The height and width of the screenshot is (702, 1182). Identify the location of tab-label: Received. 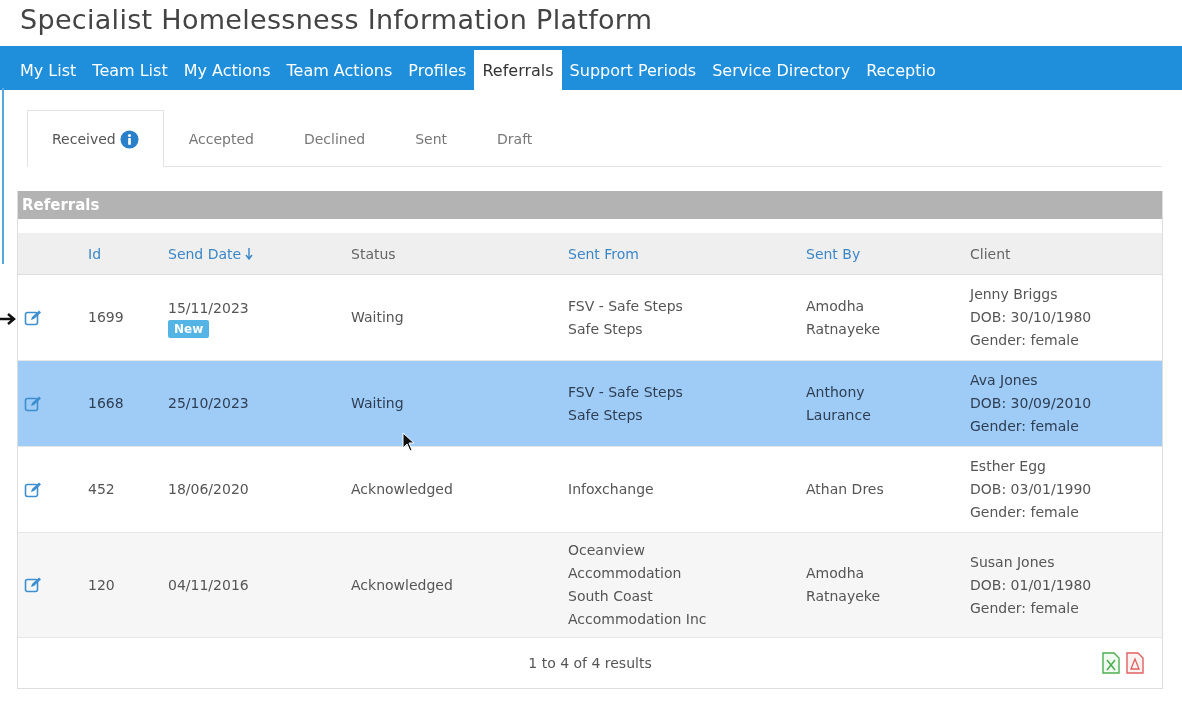
(84, 139).